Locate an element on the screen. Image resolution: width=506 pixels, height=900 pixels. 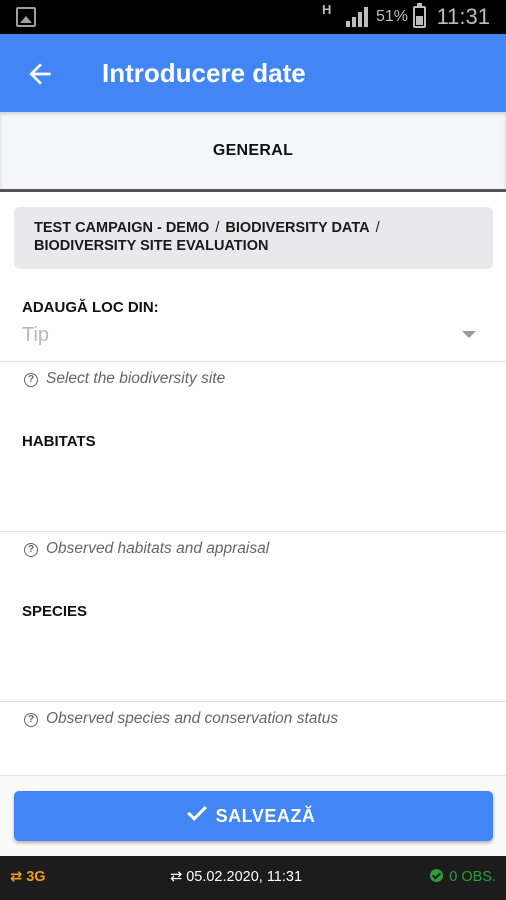
connection-type: 3G is located at coordinates (36, 877).